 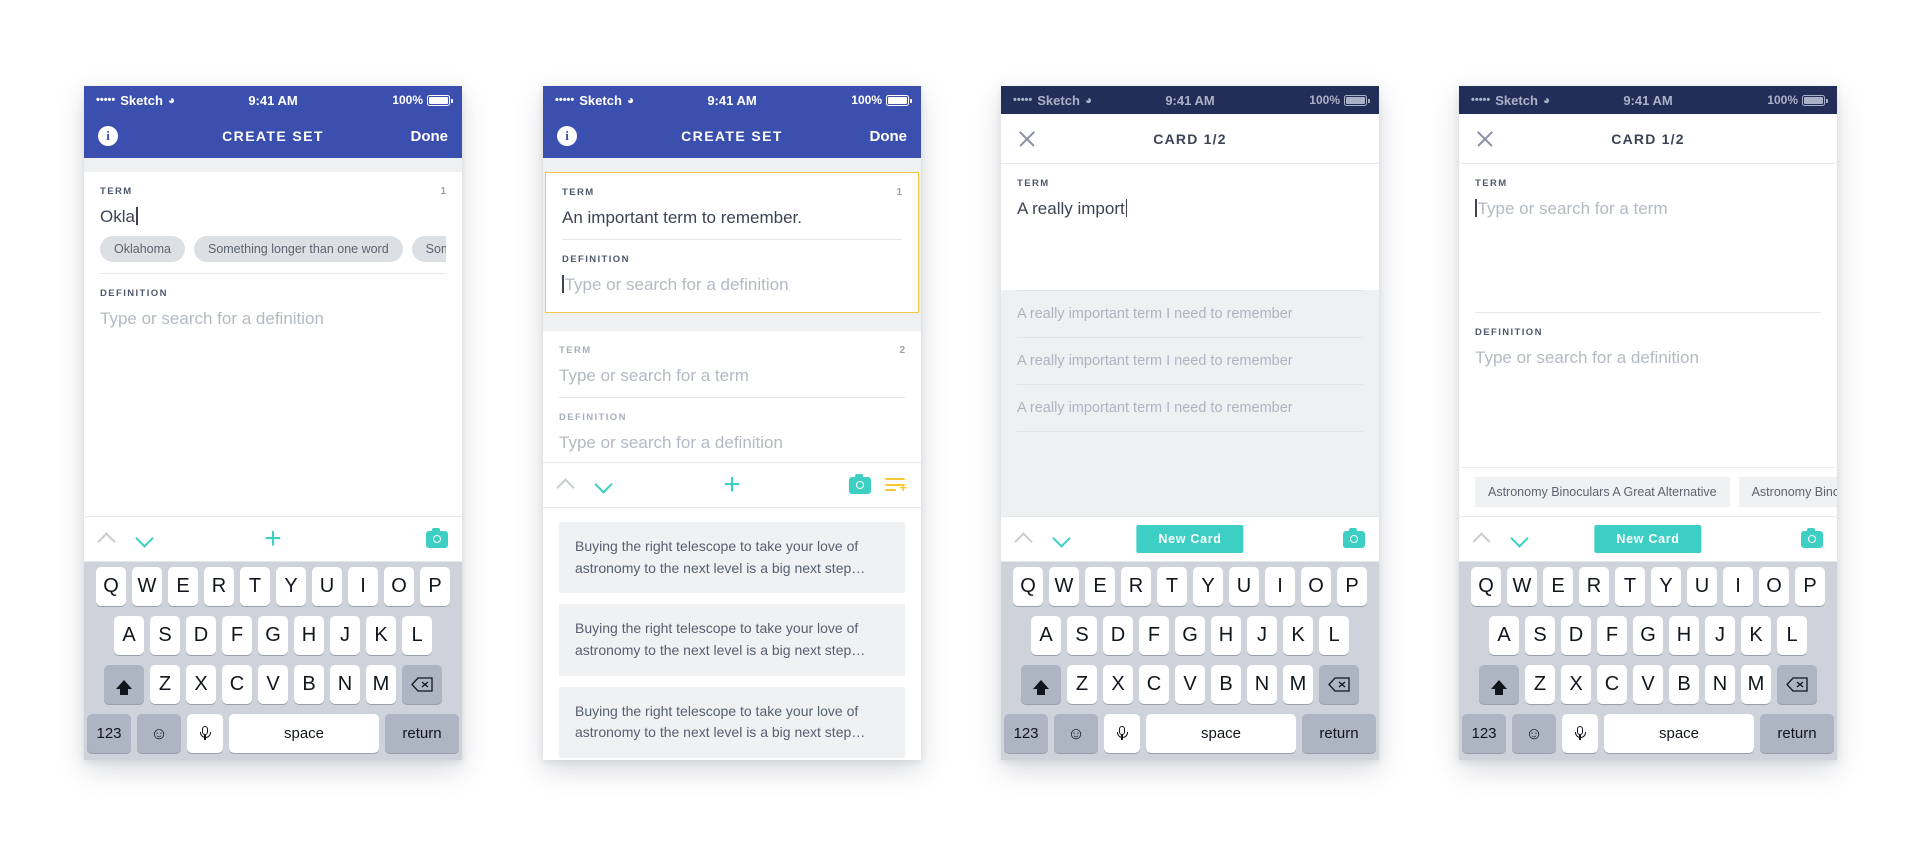 I want to click on key-z: Z, so click(x=165, y=684).